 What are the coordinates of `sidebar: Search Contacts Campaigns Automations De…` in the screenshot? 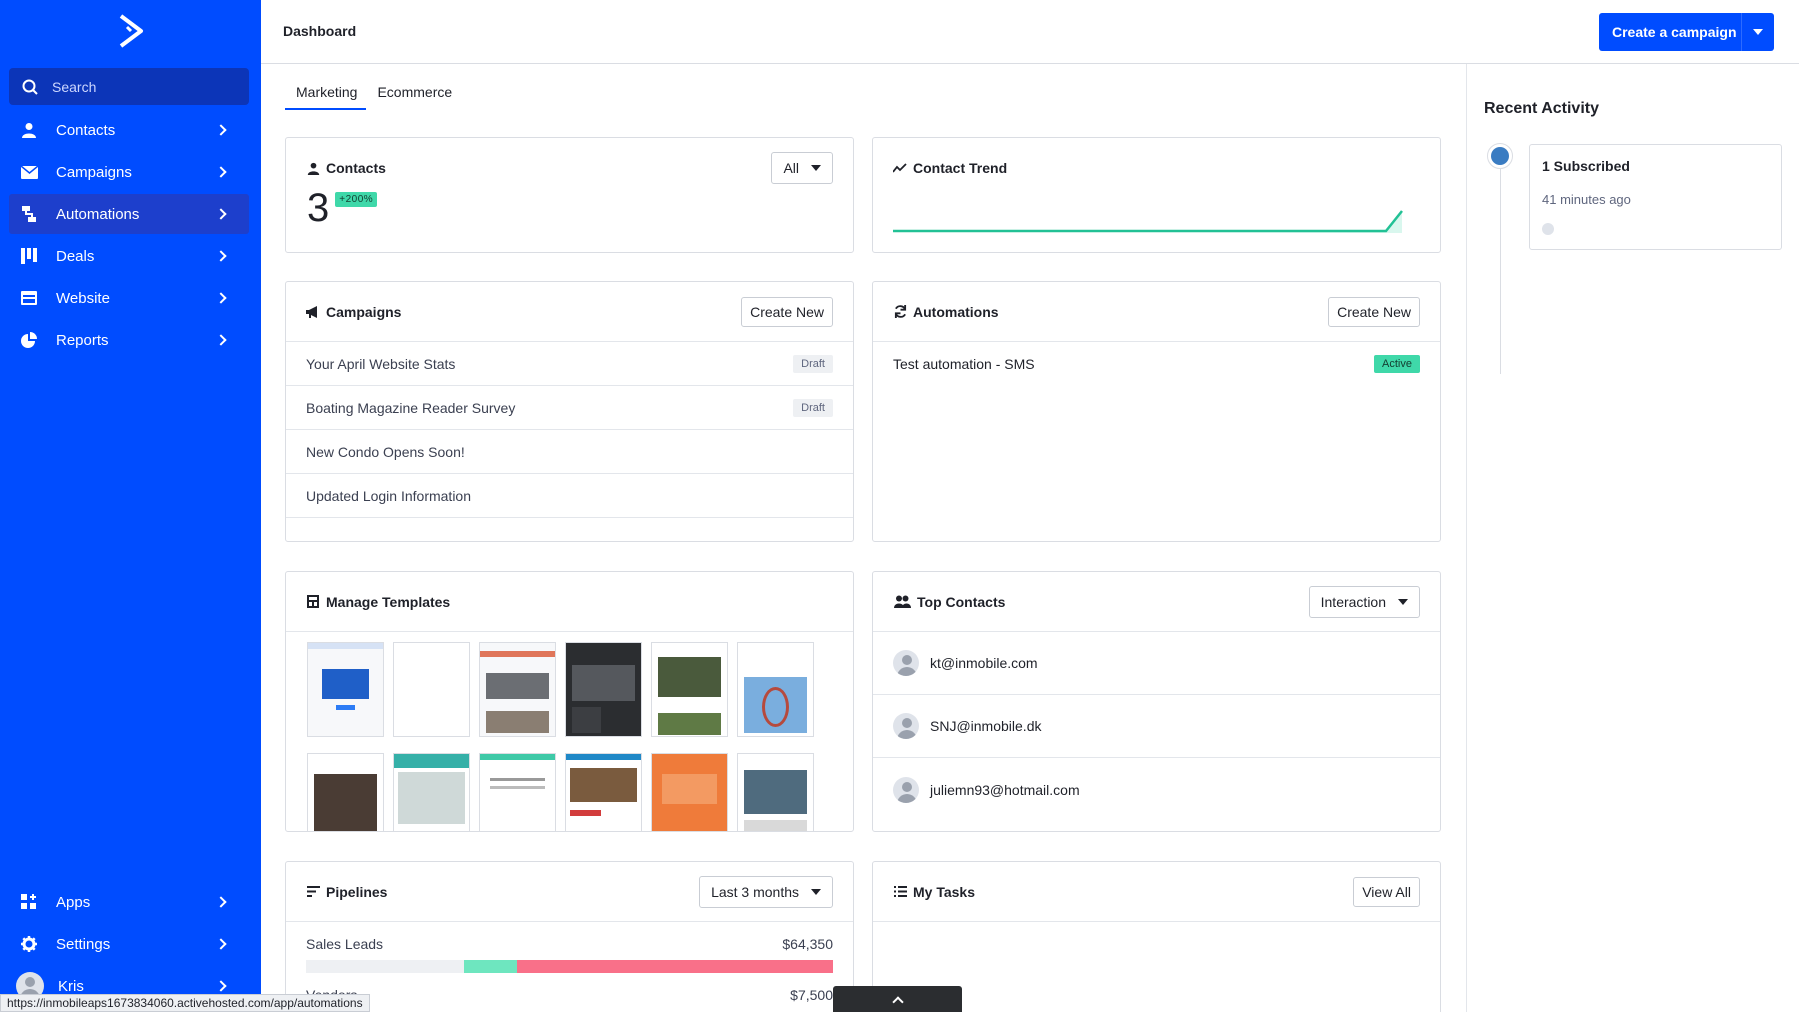 It's located at (130, 506).